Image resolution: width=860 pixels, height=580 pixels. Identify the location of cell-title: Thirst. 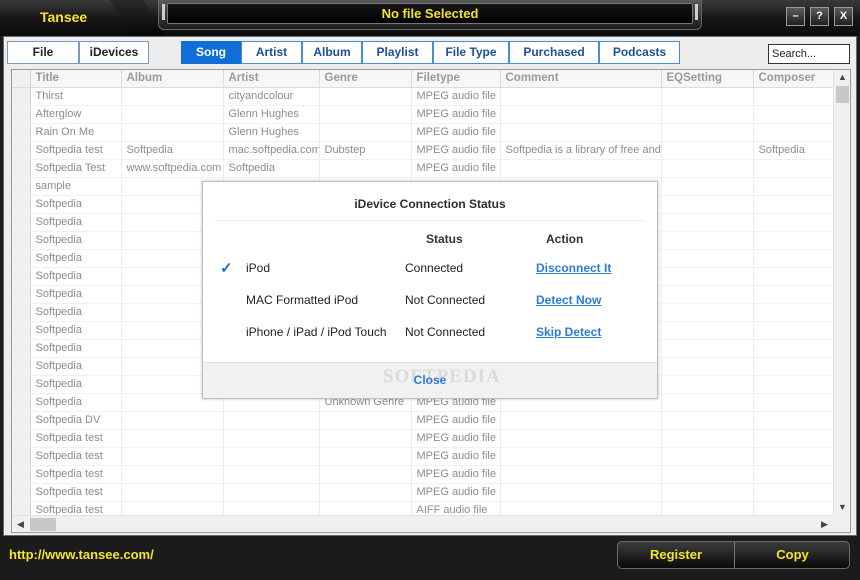
(76, 96).